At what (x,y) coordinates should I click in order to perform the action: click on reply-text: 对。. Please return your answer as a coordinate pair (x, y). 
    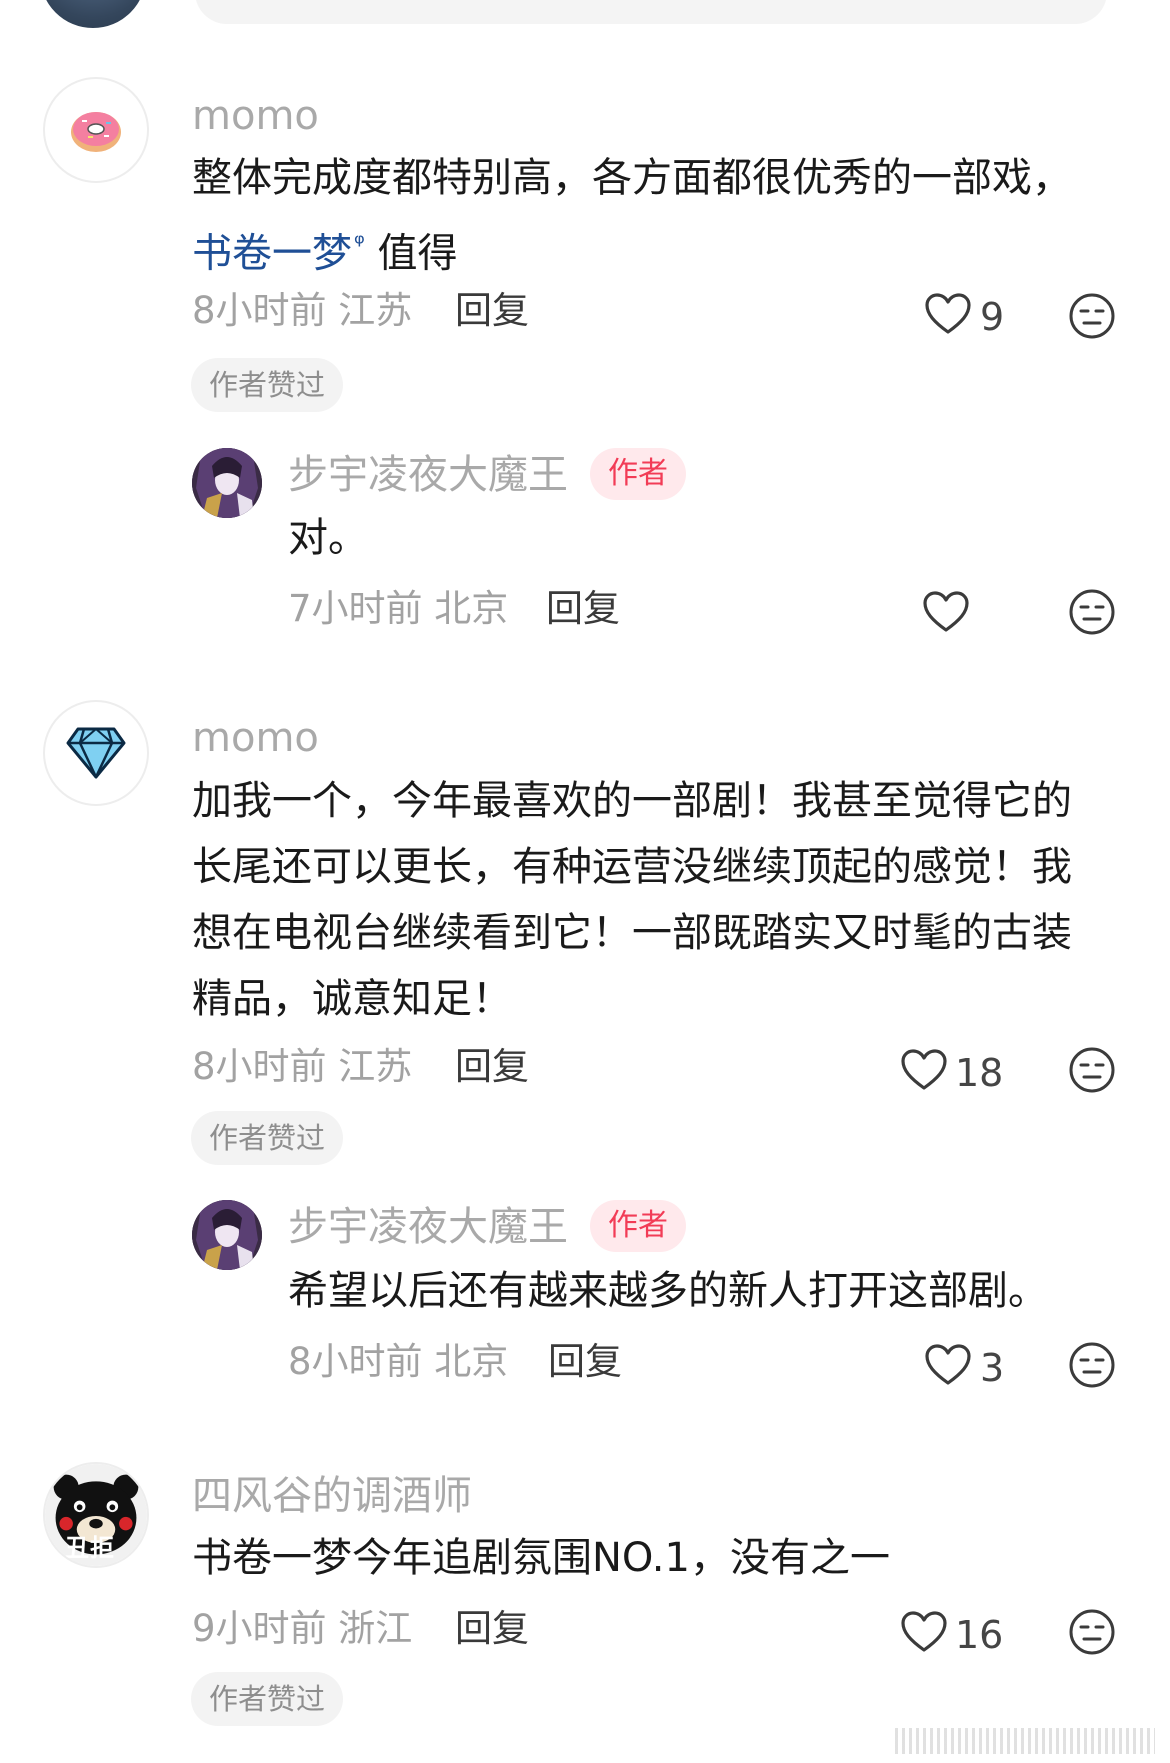
    Looking at the image, I should click on (328, 538).